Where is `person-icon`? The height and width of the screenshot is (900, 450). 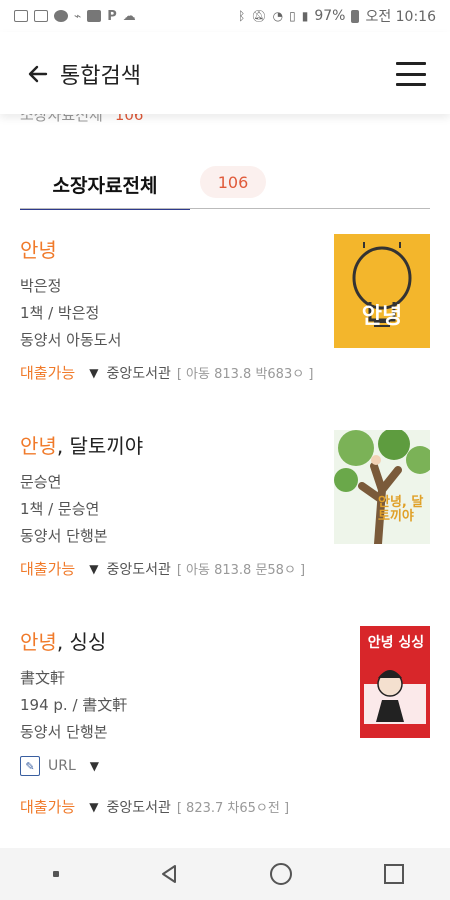
person-icon is located at coordinates (61, 16).